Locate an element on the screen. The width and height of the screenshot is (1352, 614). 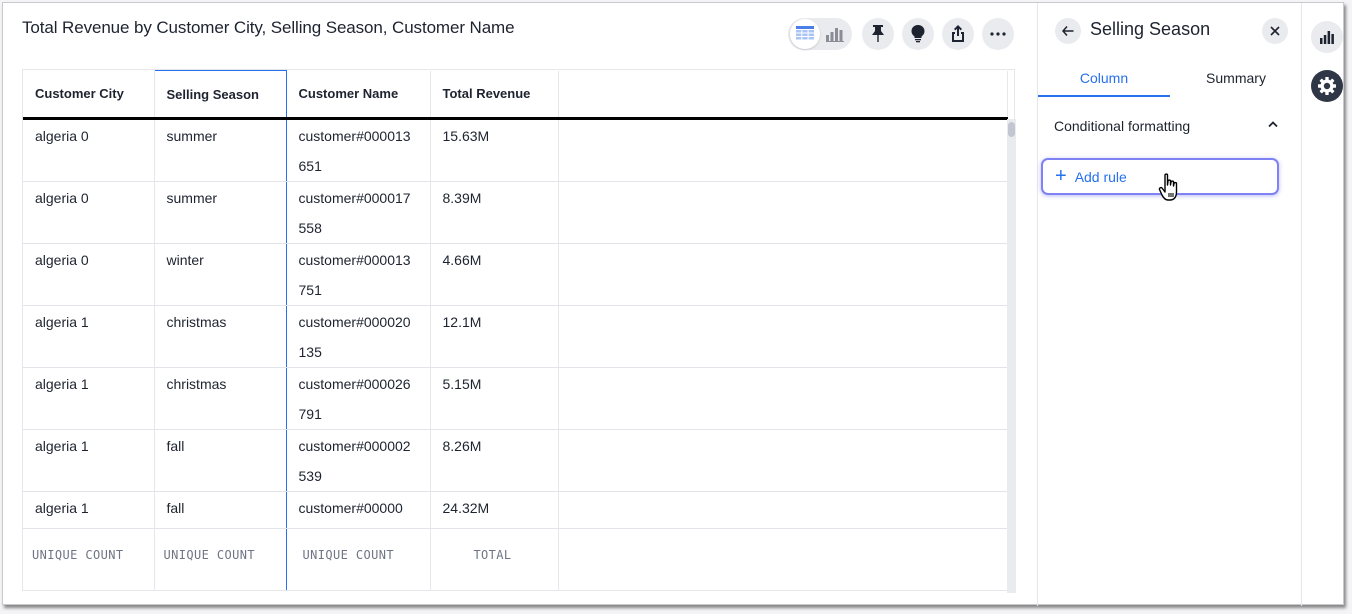
summary-value: 1.18K is located at coordinates (358, 586).